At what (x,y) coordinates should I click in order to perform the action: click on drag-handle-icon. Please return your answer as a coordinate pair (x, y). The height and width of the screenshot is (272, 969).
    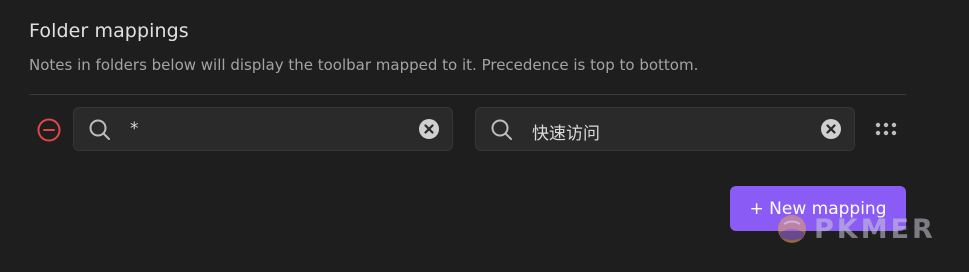
    Looking at the image, I should click on (886, 129).